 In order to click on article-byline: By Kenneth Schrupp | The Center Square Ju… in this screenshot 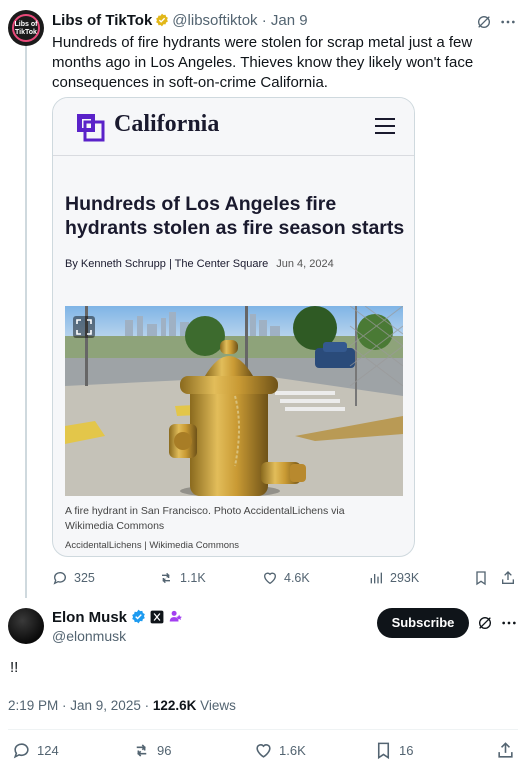, I will do `click(199, 264)`.